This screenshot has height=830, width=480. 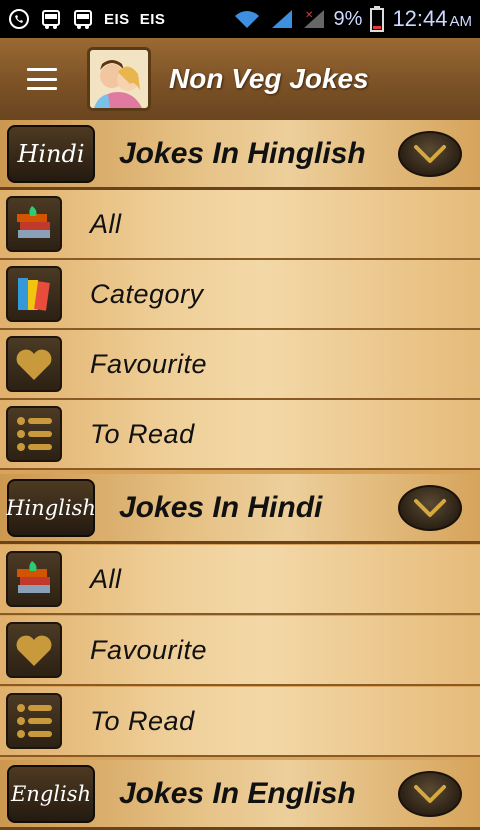 I want to click on status-bar: EIS EIS ✕ 9% 12:44 AM, so click(x=240, y=19).